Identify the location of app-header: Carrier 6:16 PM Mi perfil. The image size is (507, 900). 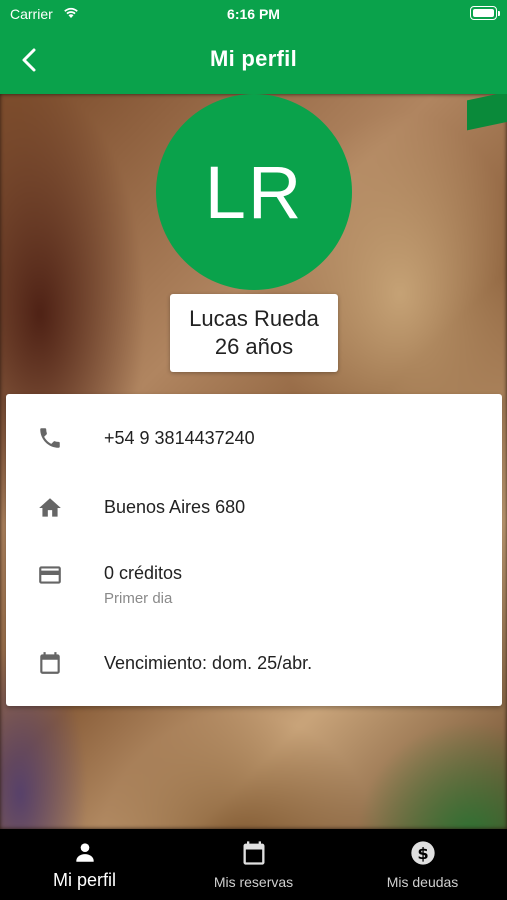
(253, 47).